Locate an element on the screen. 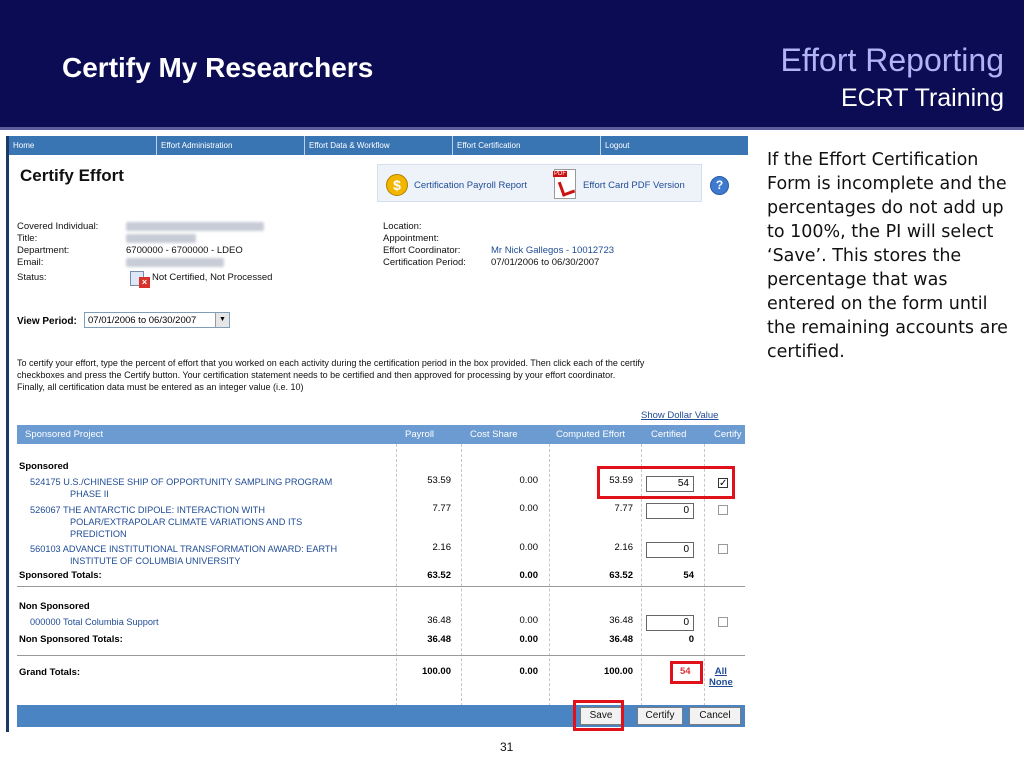  project-line: PREDICTION is located at coordinates (98, 534).